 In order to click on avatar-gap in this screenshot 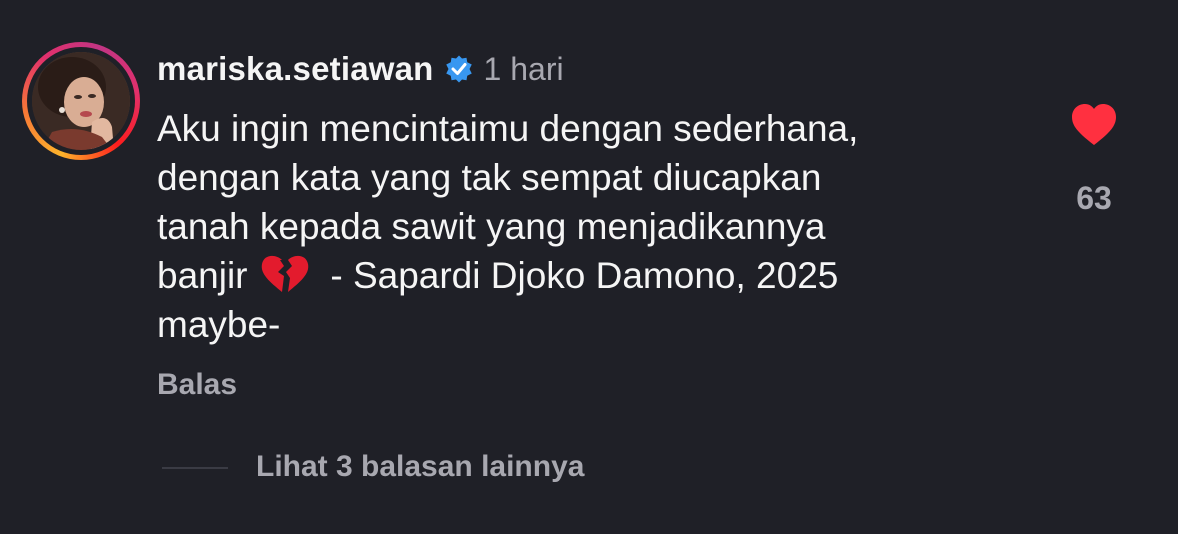, I will do `click(81, 101)`.